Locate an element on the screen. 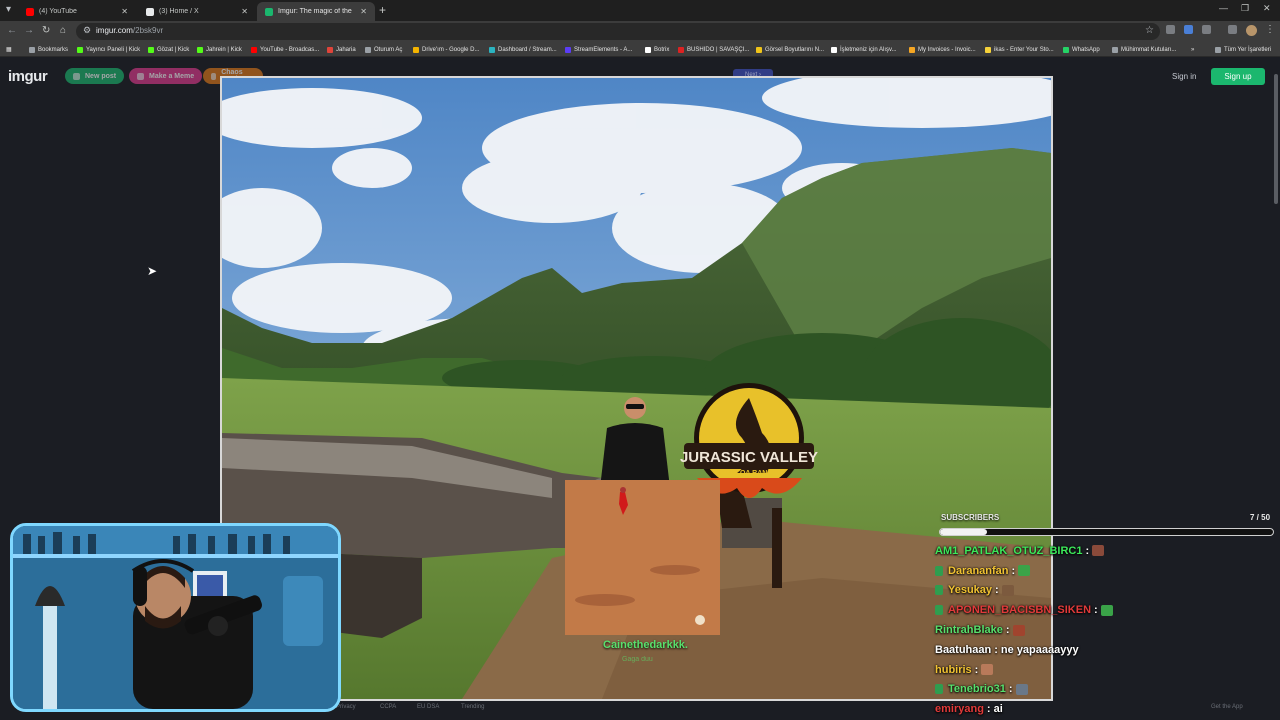  make-meme-button: Make a Meme is located at coordinates (166, 76).